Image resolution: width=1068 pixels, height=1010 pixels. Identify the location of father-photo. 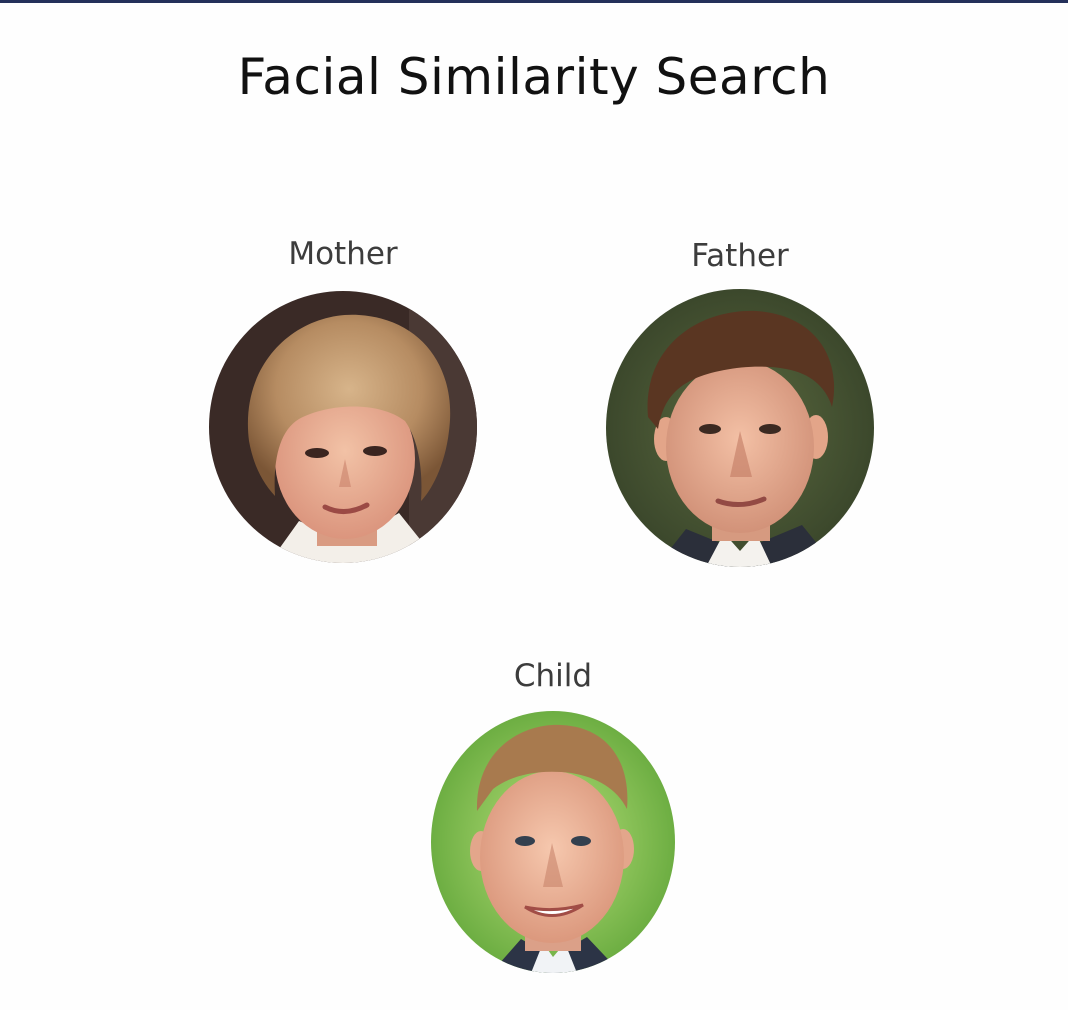
(740, 428).